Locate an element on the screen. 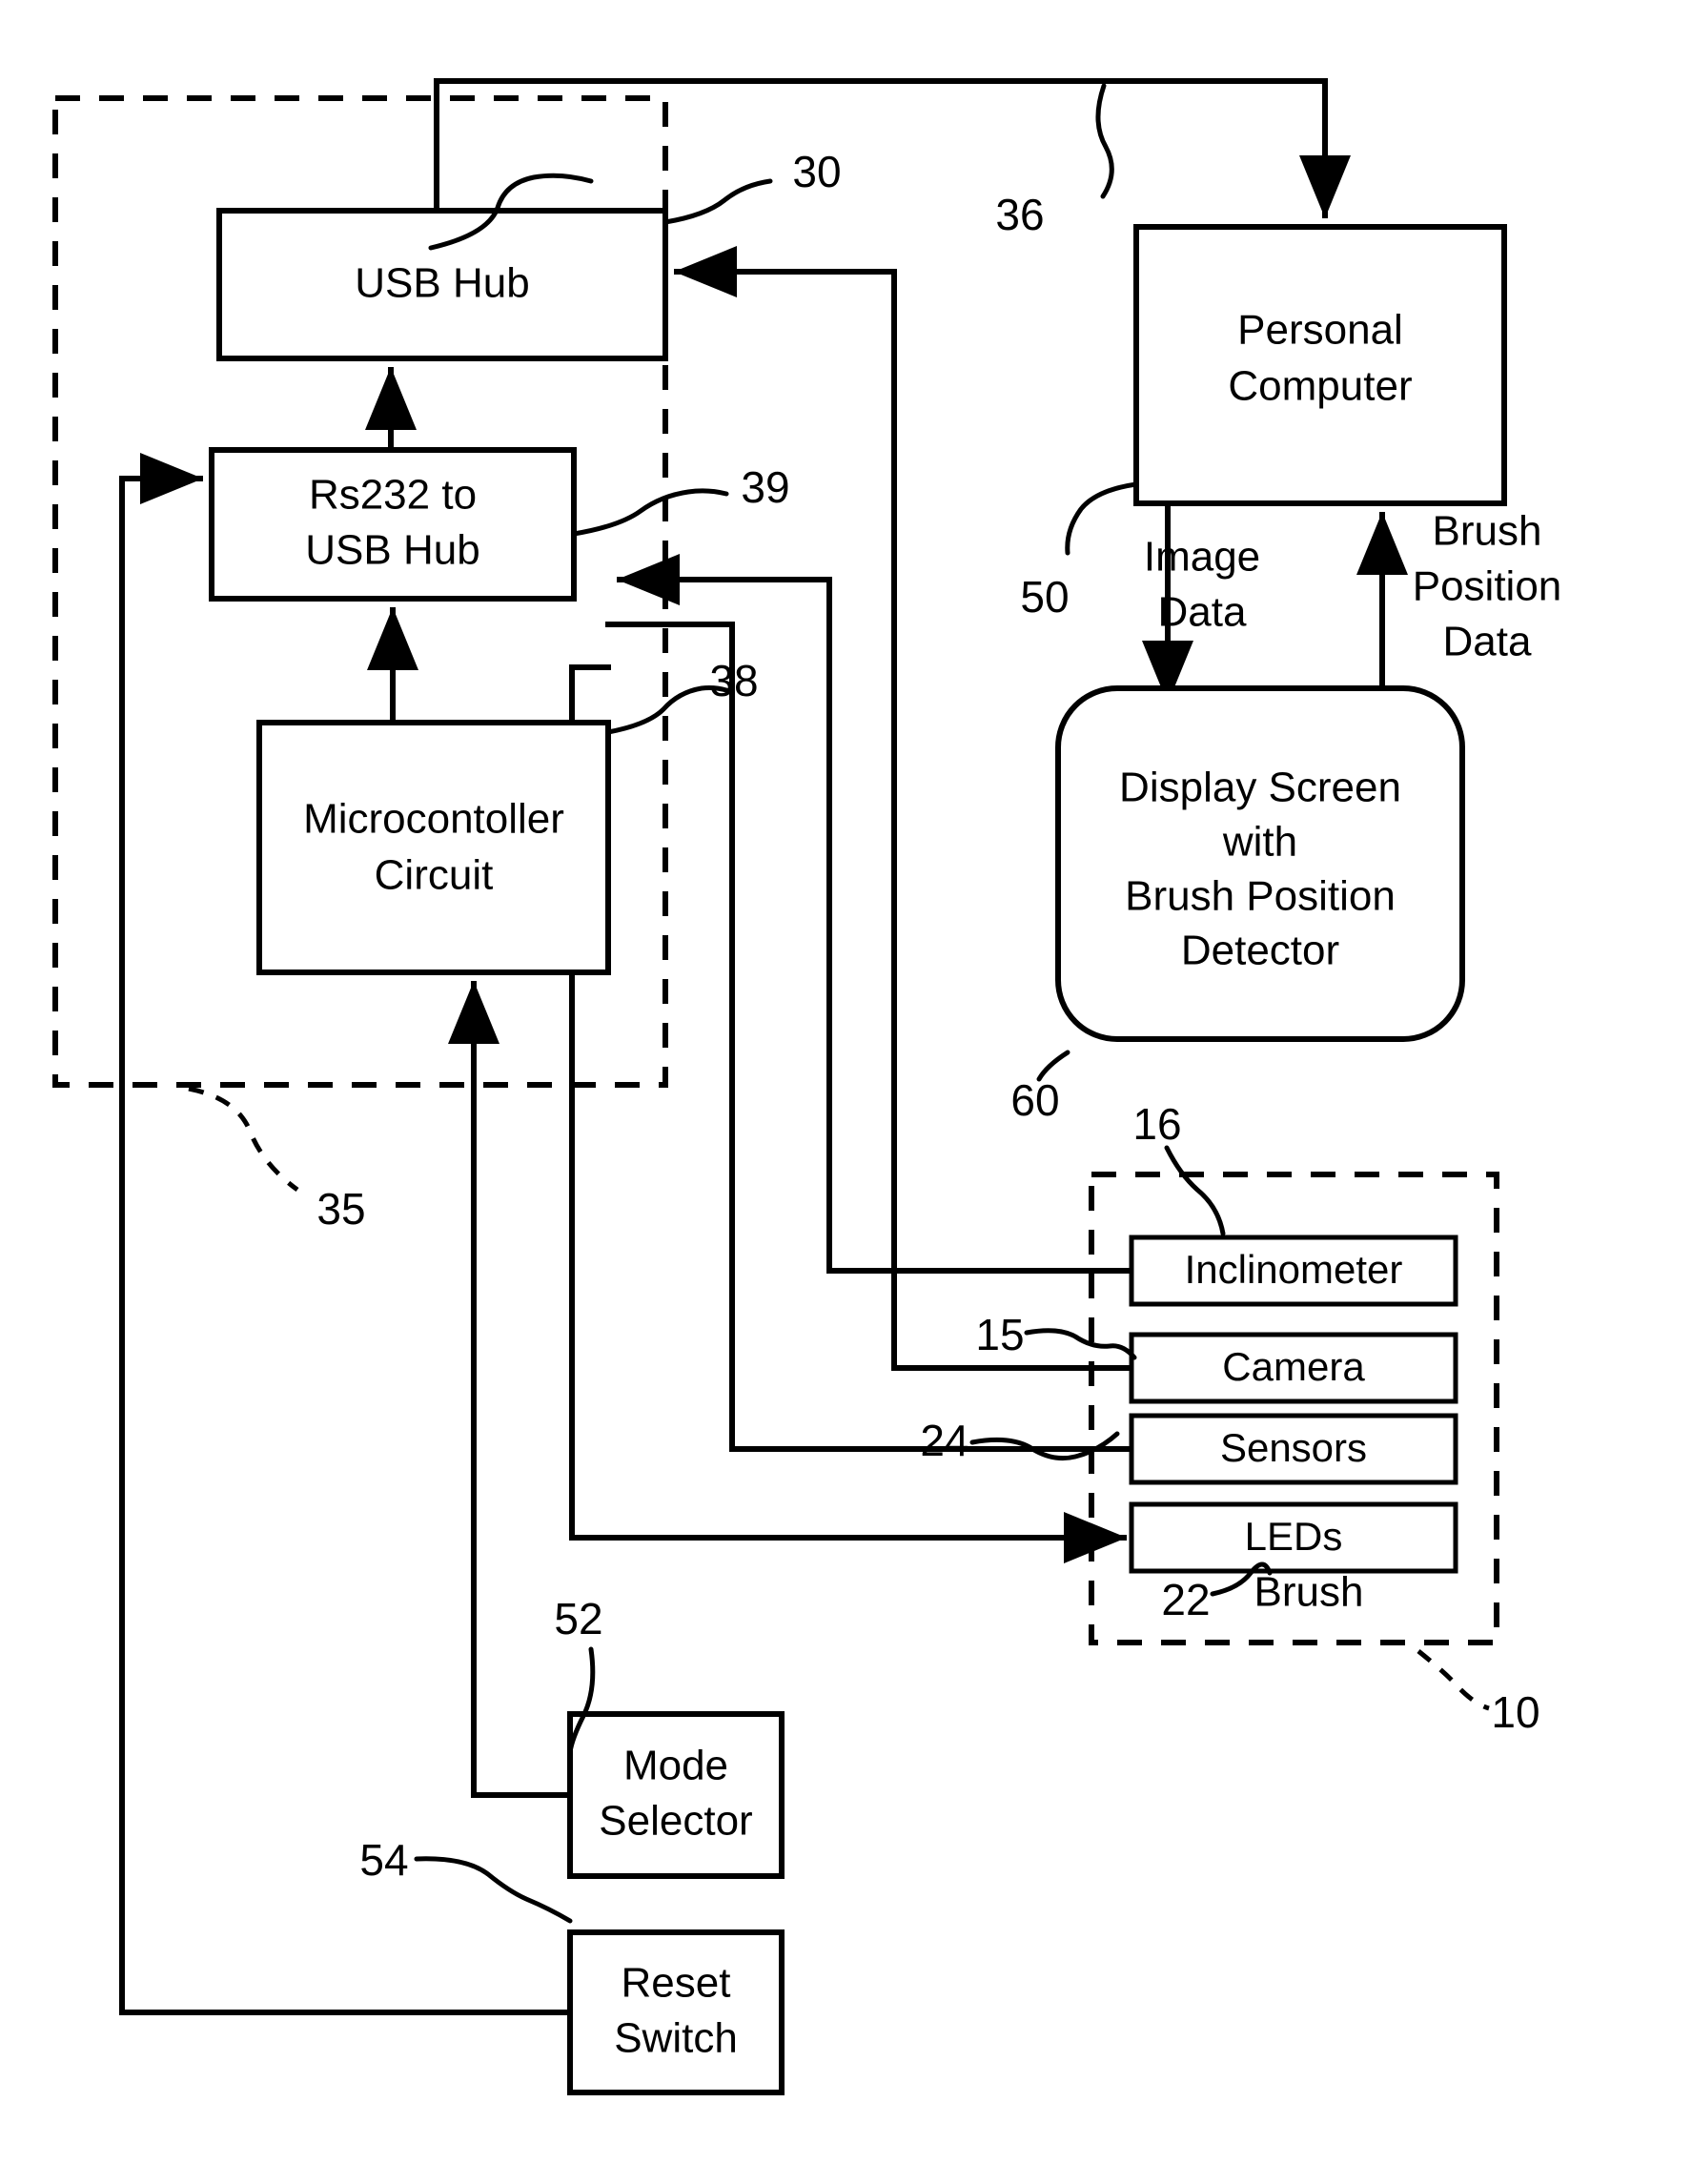 The height and width of the screenshot is (2184, 1692). label-reset-switch-line1: Reset is located at coordinates (676, 1984).